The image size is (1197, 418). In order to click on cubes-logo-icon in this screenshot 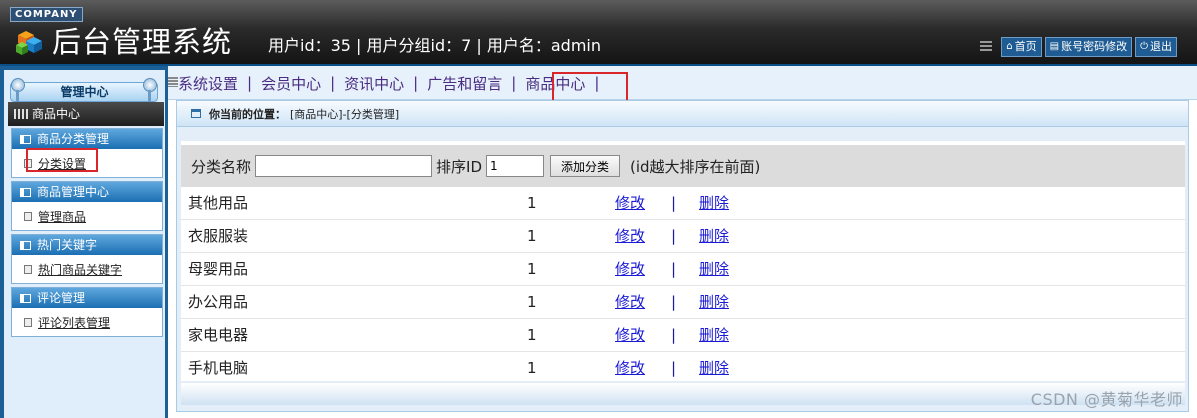, I will do `click(29, 43)`.